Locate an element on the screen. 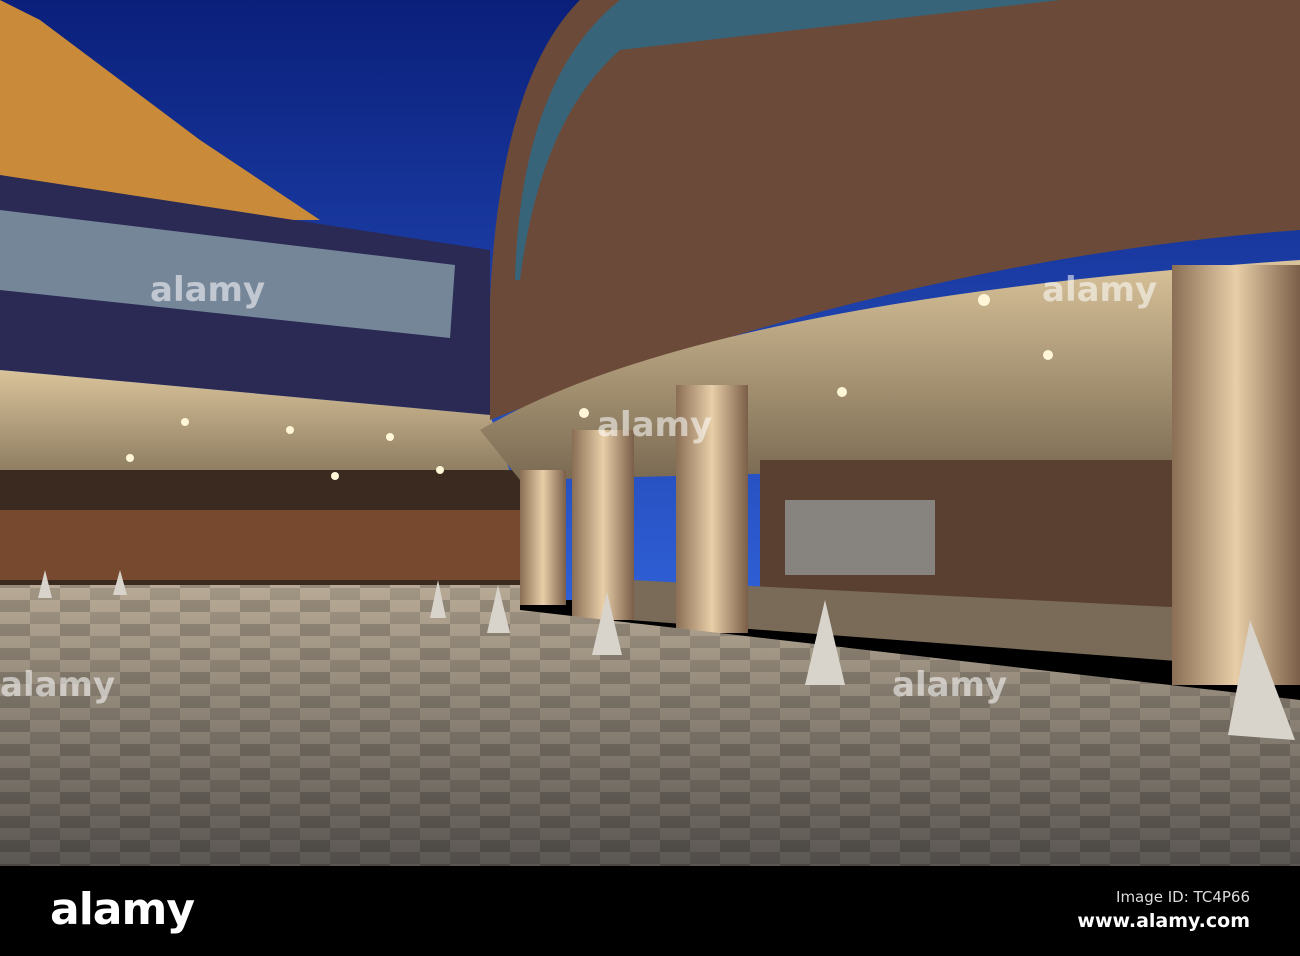 This screenshot has height=956, width=1300. footer-bar: alamy Image ID: TC4P66 www.alamy.com is located at coordinates (650, 911).